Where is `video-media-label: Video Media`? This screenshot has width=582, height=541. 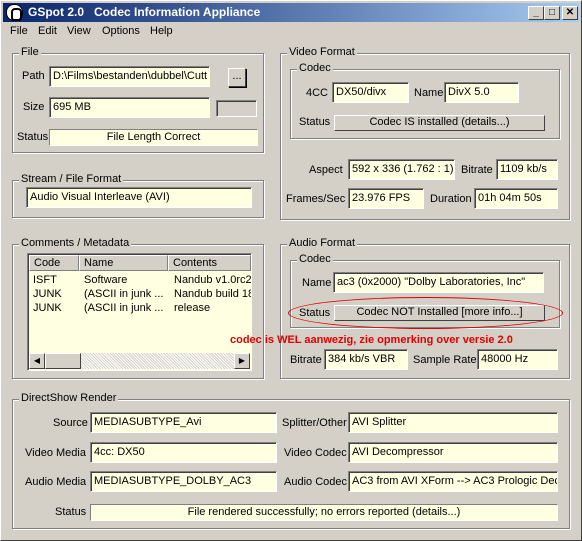
video-media-label: Video Media is located at coordinates (55, 453).